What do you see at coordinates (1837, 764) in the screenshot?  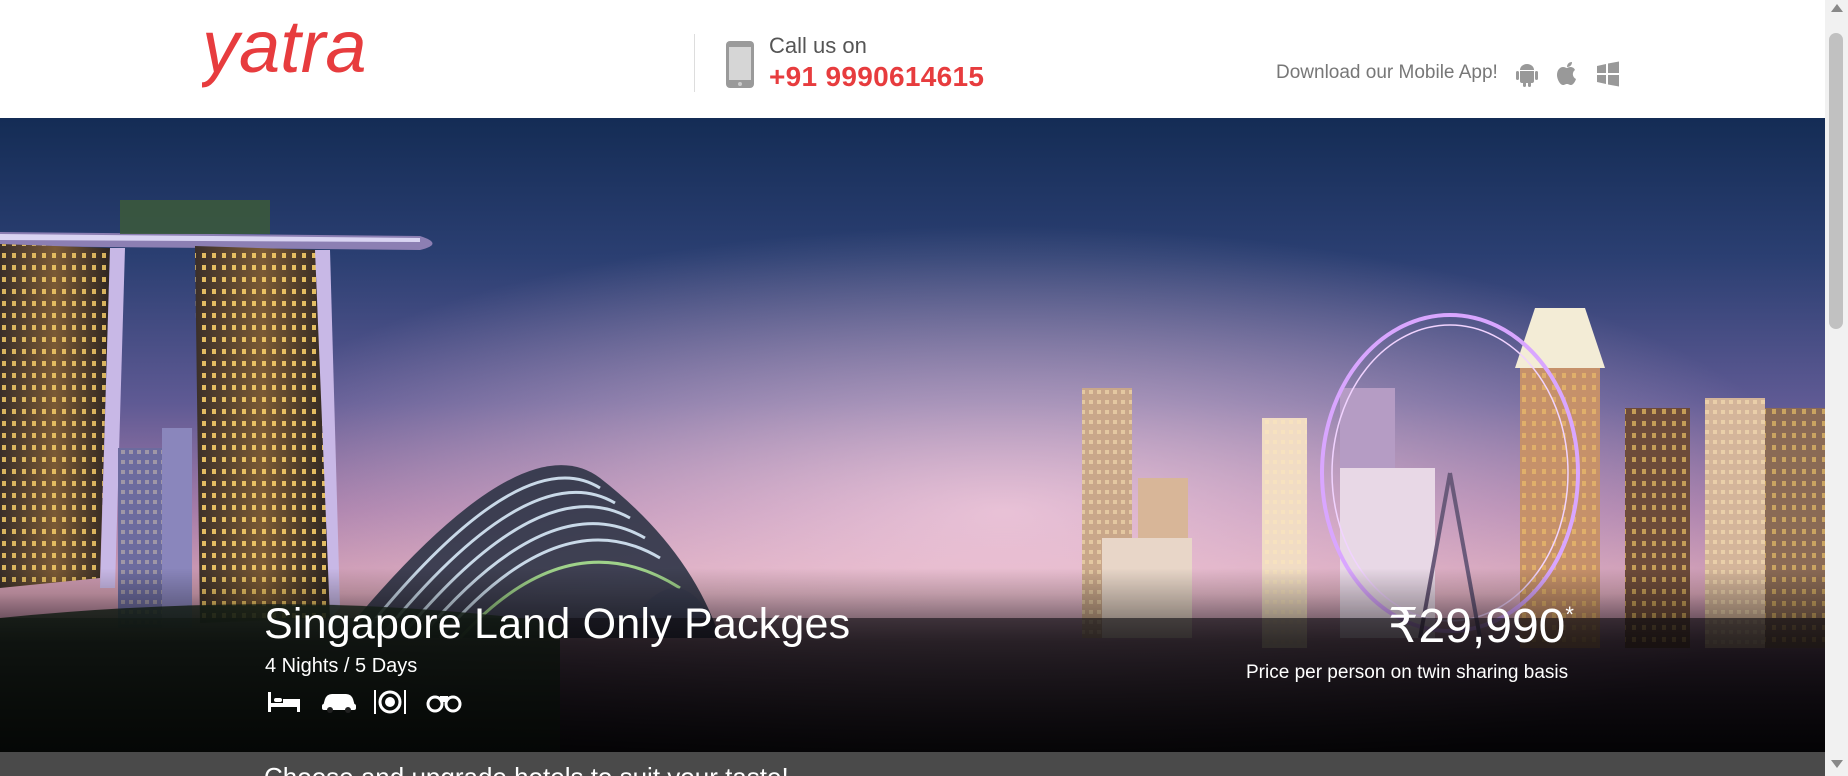 I see `scroll-down-arrow-icon` at bounding box center [1837, 764].